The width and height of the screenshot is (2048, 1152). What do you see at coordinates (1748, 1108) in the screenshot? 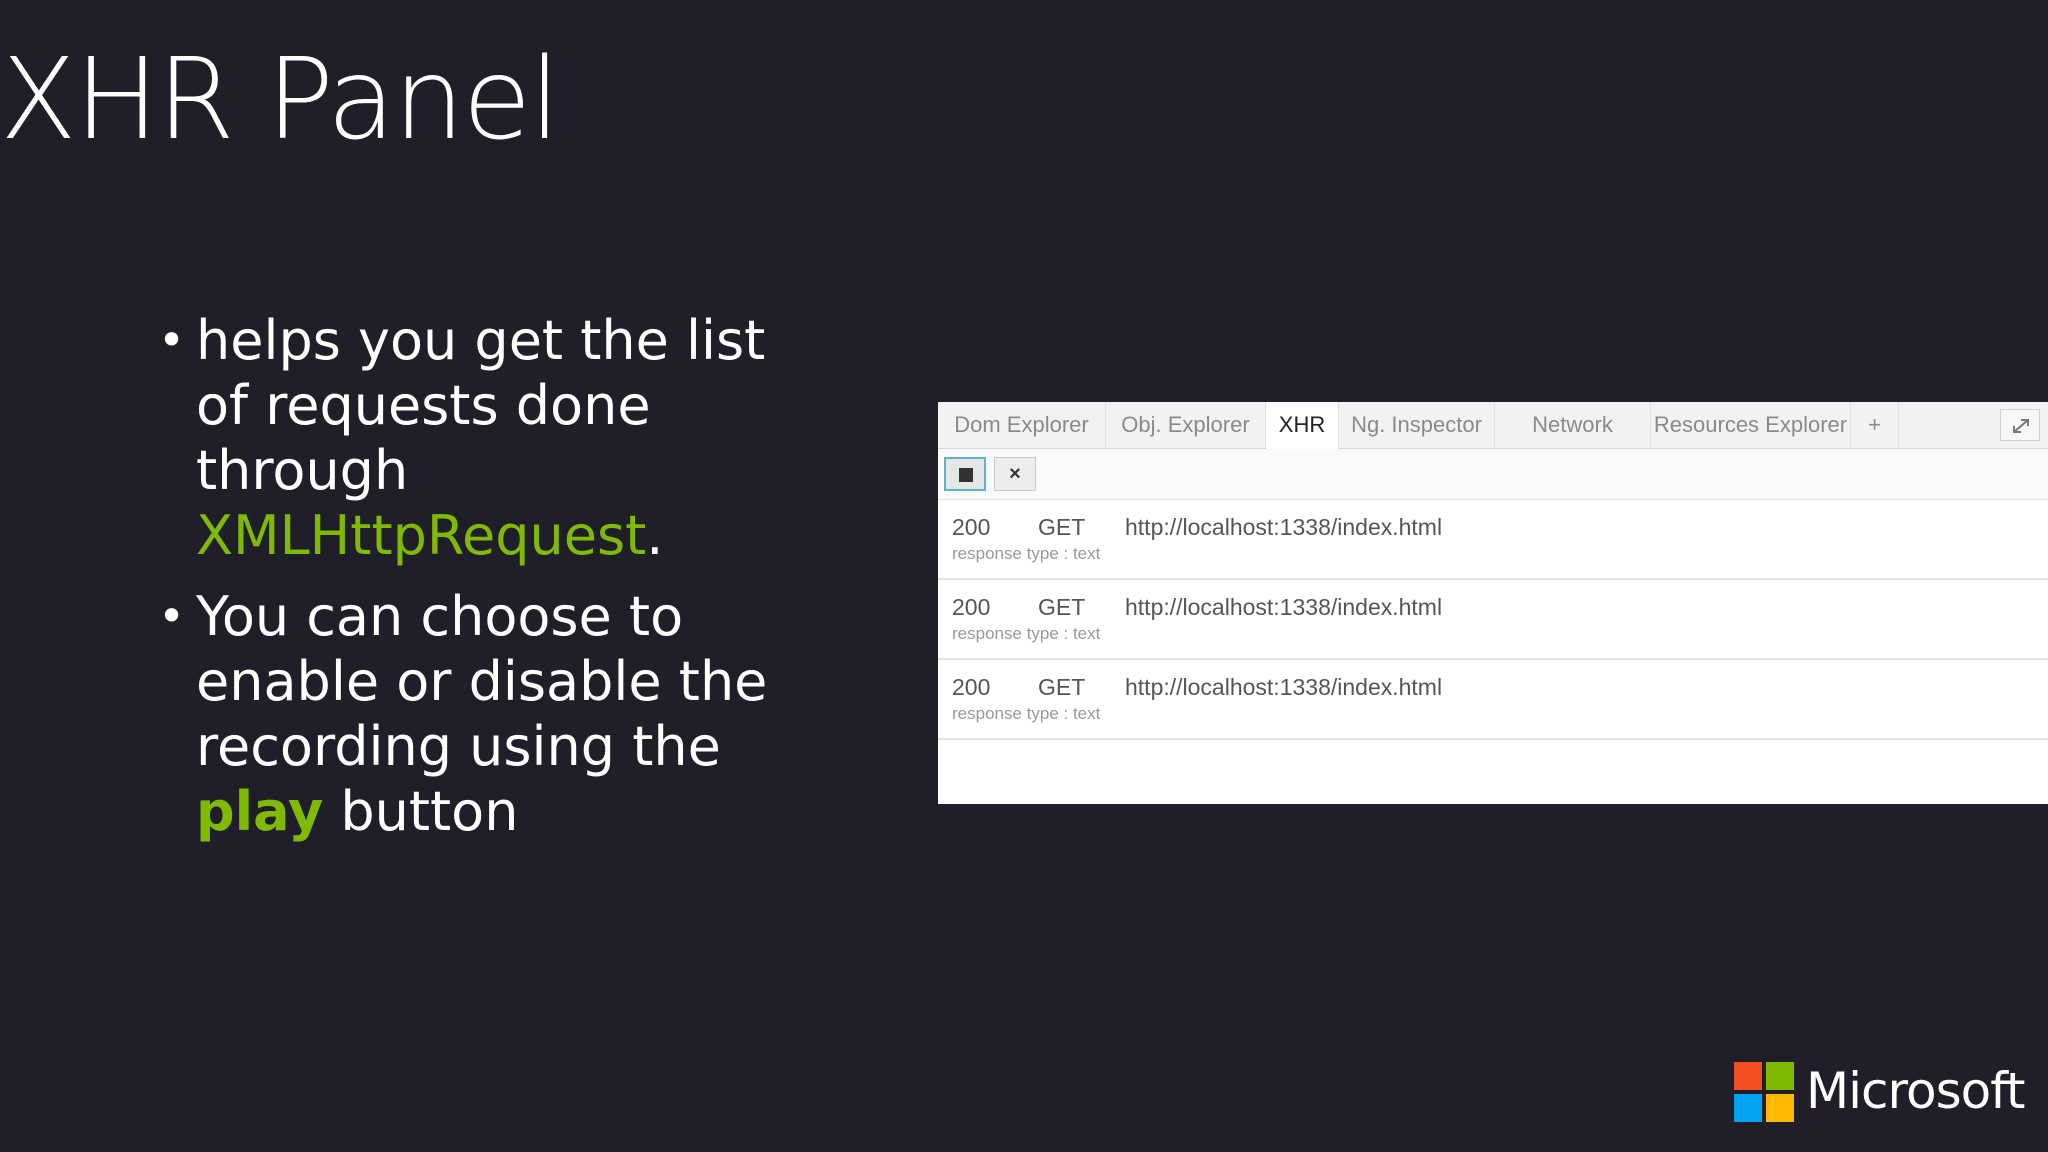
I see `logo-square-blue` at bounding box center [1748, 1108].